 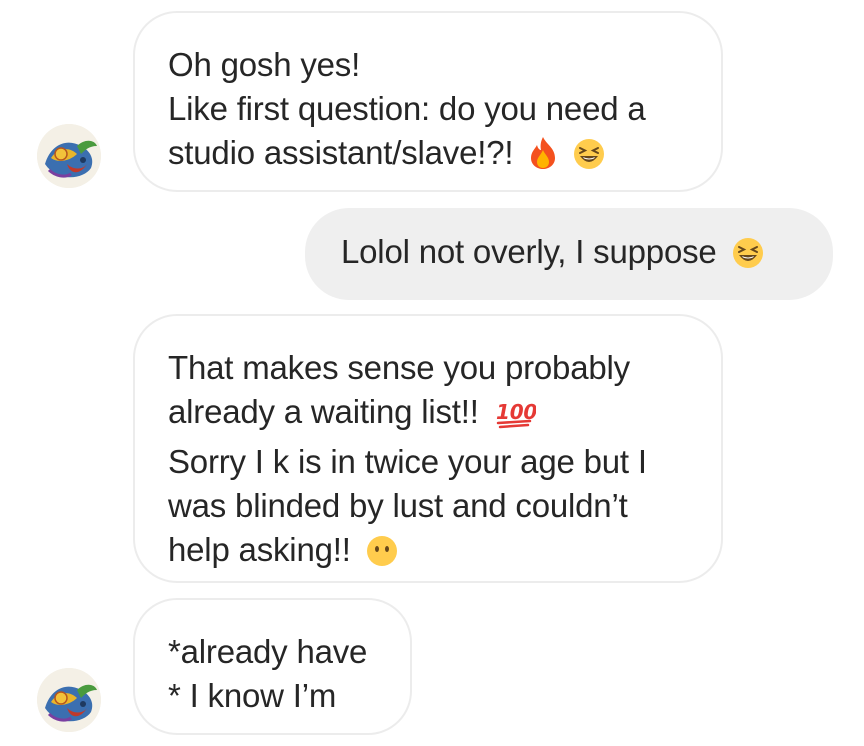 I want to click on message-text-line: Like first question: do you need a, so click(x=407, y=108).